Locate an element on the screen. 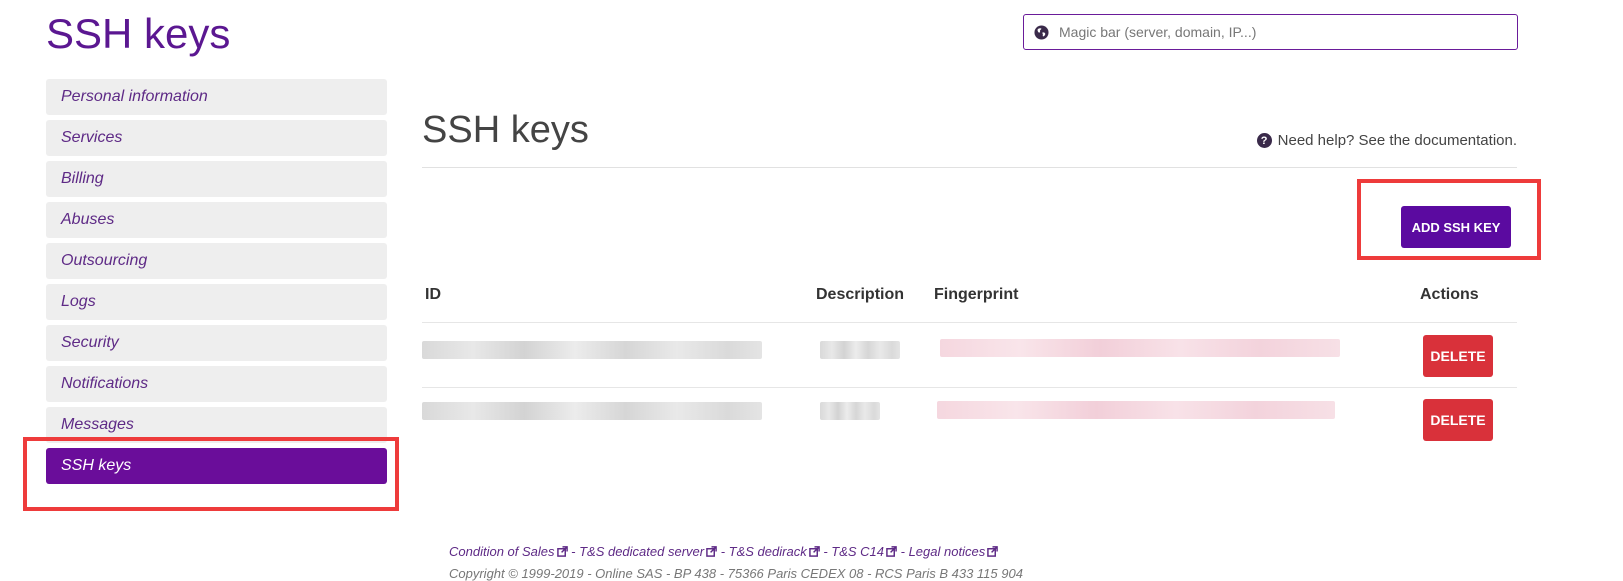 The width and height of the screenshot is (1623, 581). sidebar-item-label: Logs is located at coordinates (78, 301).